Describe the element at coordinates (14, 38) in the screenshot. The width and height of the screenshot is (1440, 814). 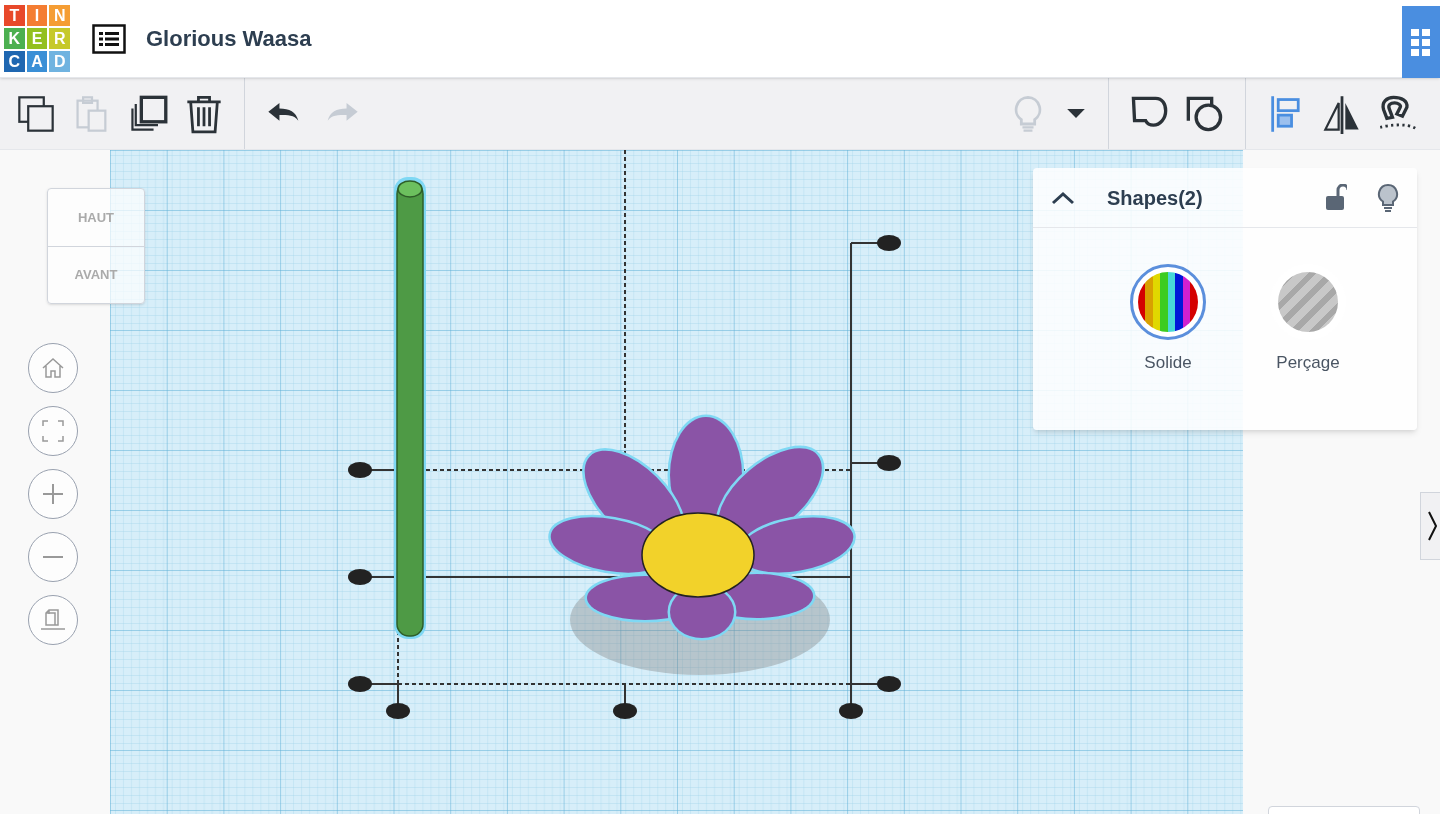
I see `logo-letter: K` at that location.